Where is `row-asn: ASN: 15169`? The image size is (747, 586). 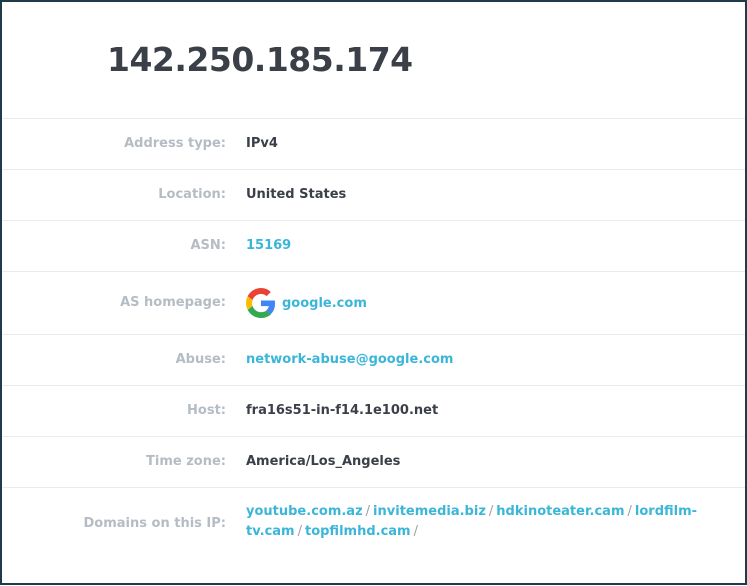
row-asn: ASN: 15169 is located at coordinates (373, 245).